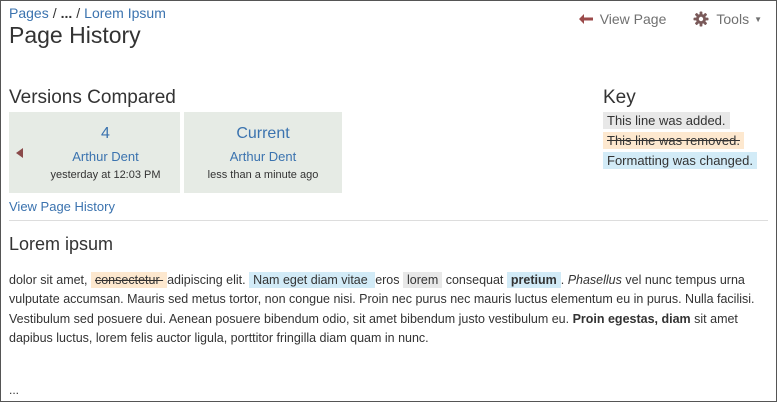  I want to click on version-card-old: 4 Arthur Dent yesterday at 12:03 PM, so click(105, 152).